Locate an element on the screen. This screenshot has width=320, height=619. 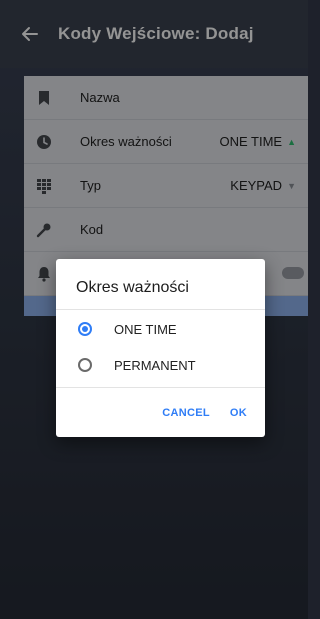
dialog-actions: CANCEL OK is located at coordinates (160, 413).